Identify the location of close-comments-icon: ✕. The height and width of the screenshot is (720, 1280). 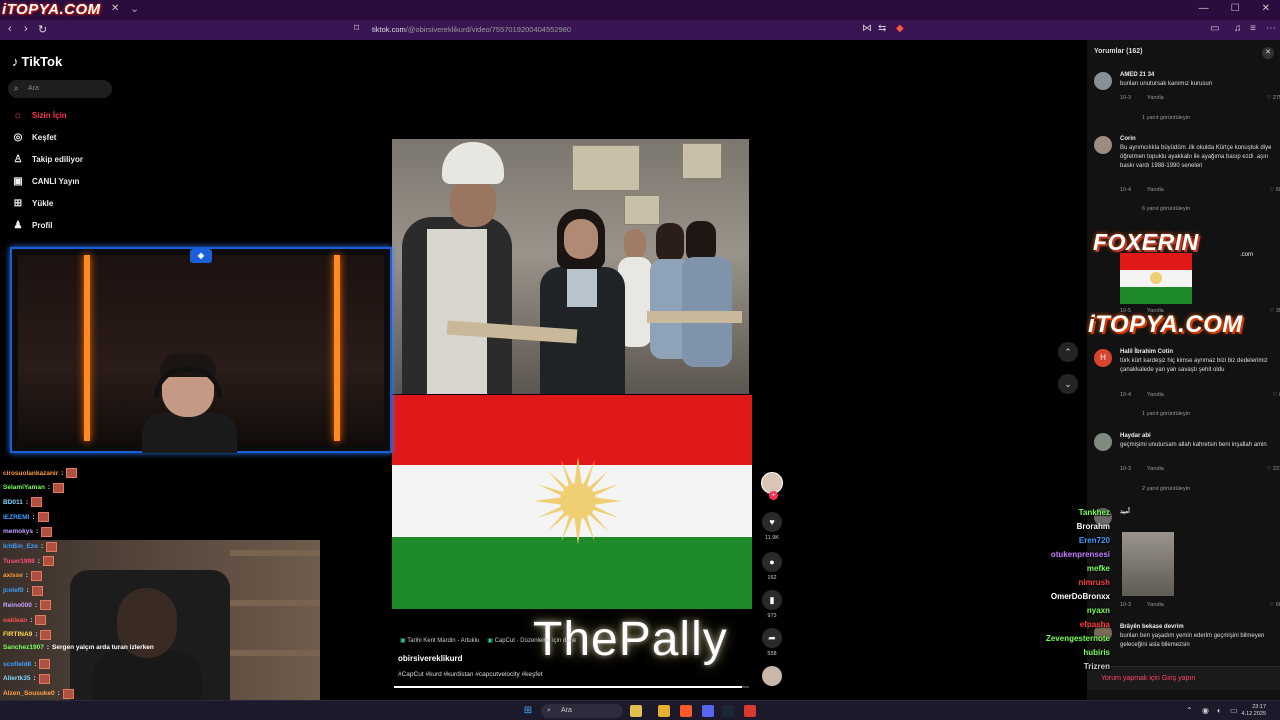
(1268, 53).